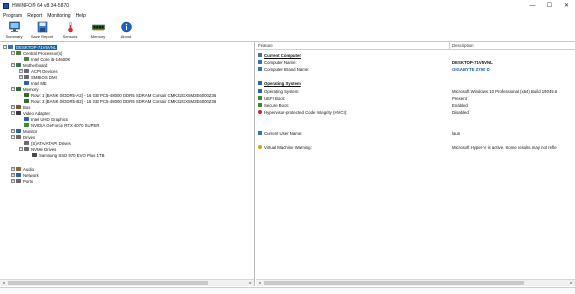 The image size is (575, 294). Describe the element at coordinates (98, 36) in the screenshot. I see `memory-label: Memory` at that location.